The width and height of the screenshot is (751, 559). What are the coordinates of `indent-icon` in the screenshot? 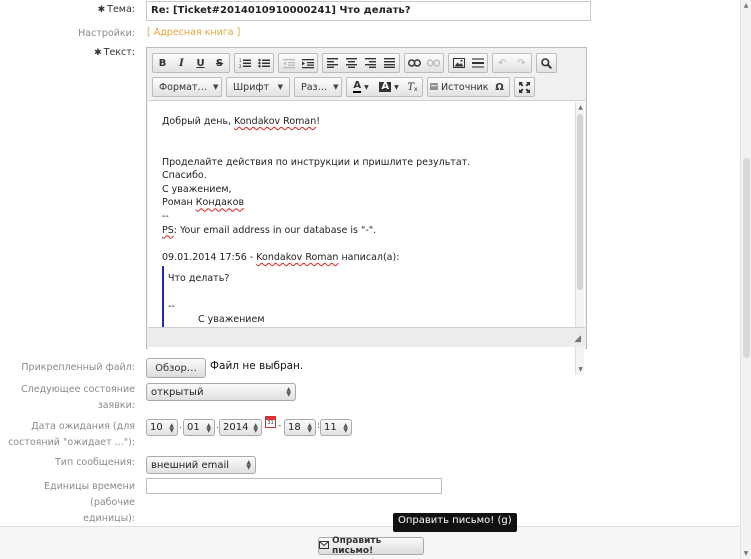 It's located at (307, 63).